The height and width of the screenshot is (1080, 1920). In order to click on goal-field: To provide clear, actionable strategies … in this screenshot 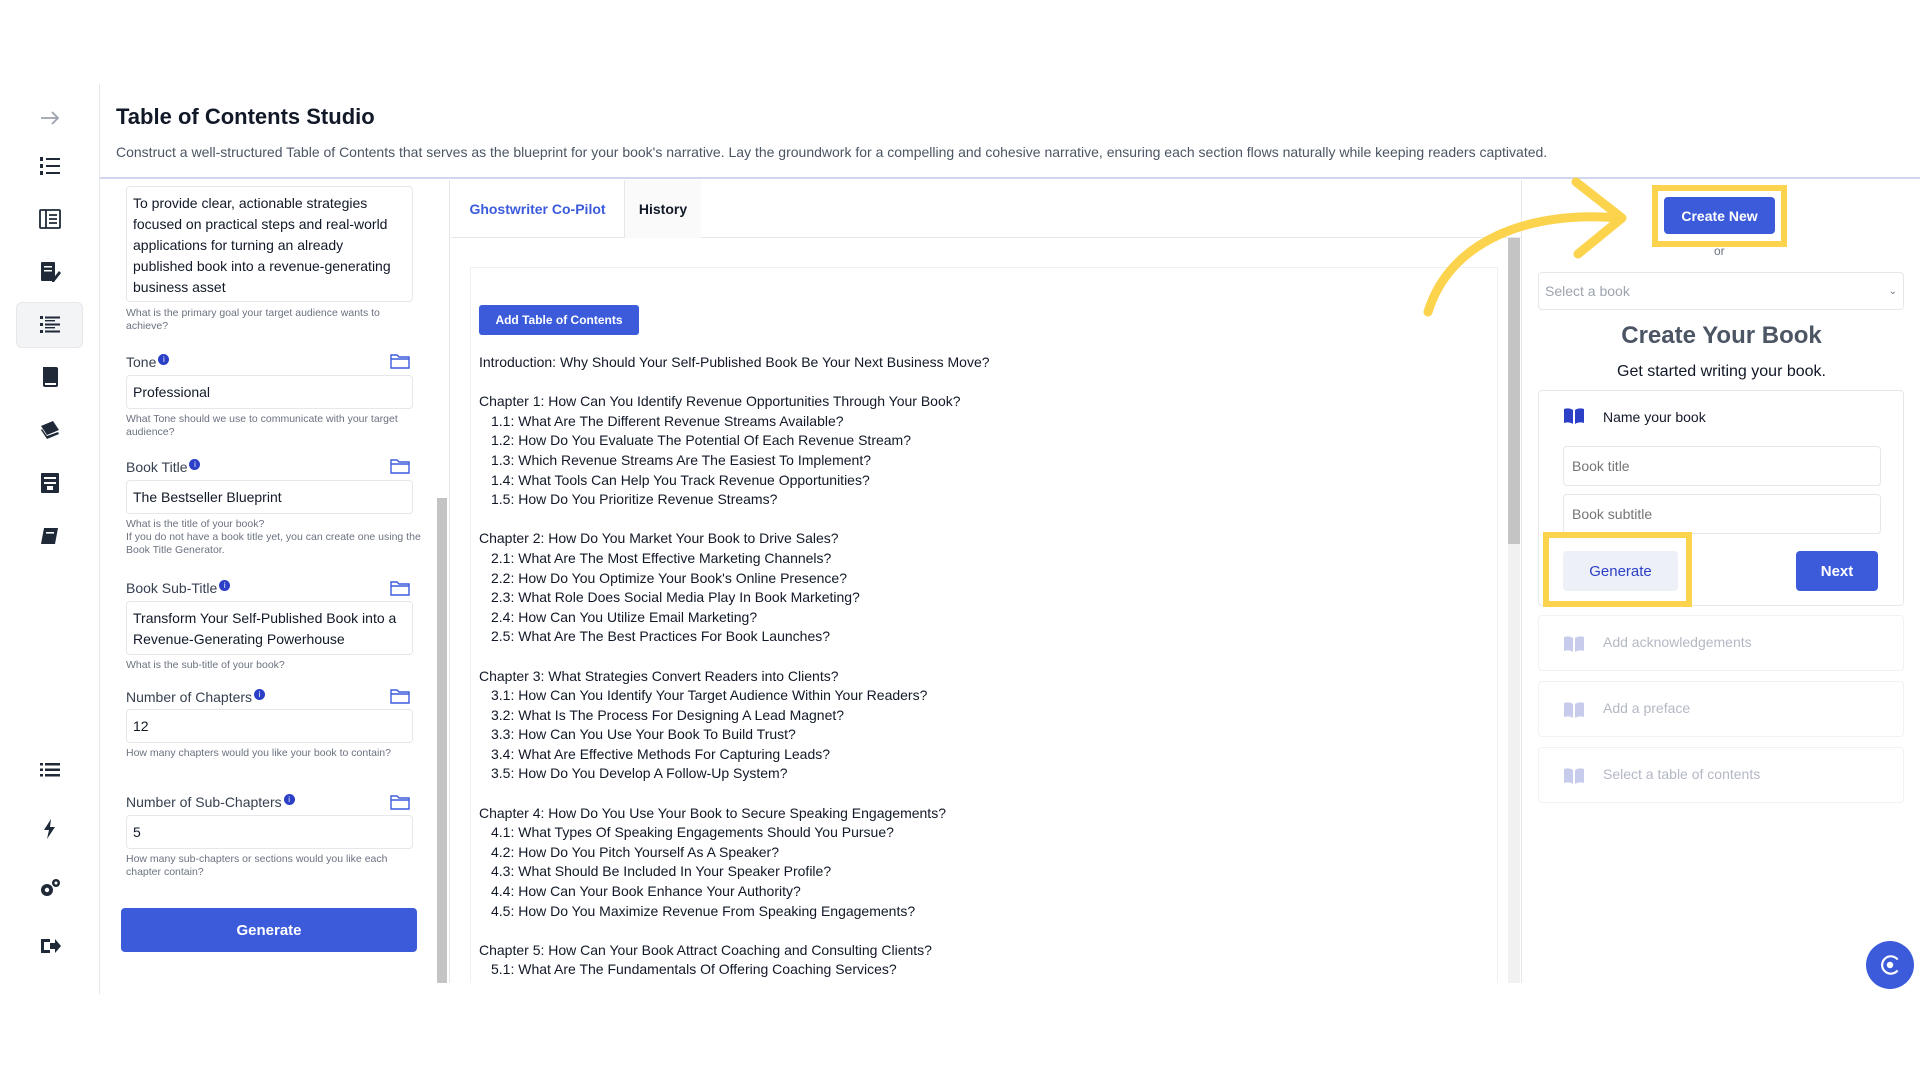, I will do `click(269, 244)`.